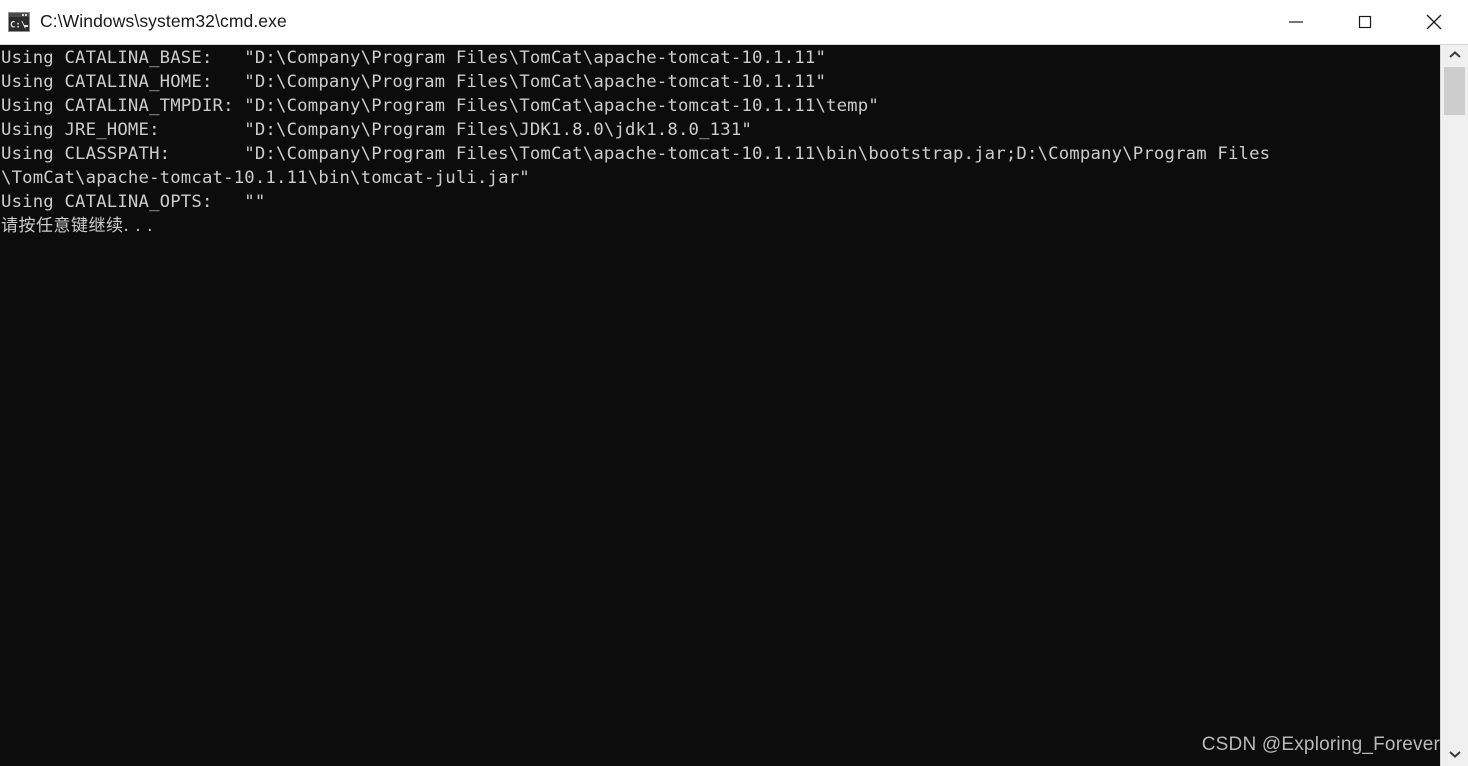 This screenshot has height=766, width=1468. Describe the element at coordinates (163, 20) in the screenshot. I see `window-title: C:\Windows\system32\cmd.exe` at that location.